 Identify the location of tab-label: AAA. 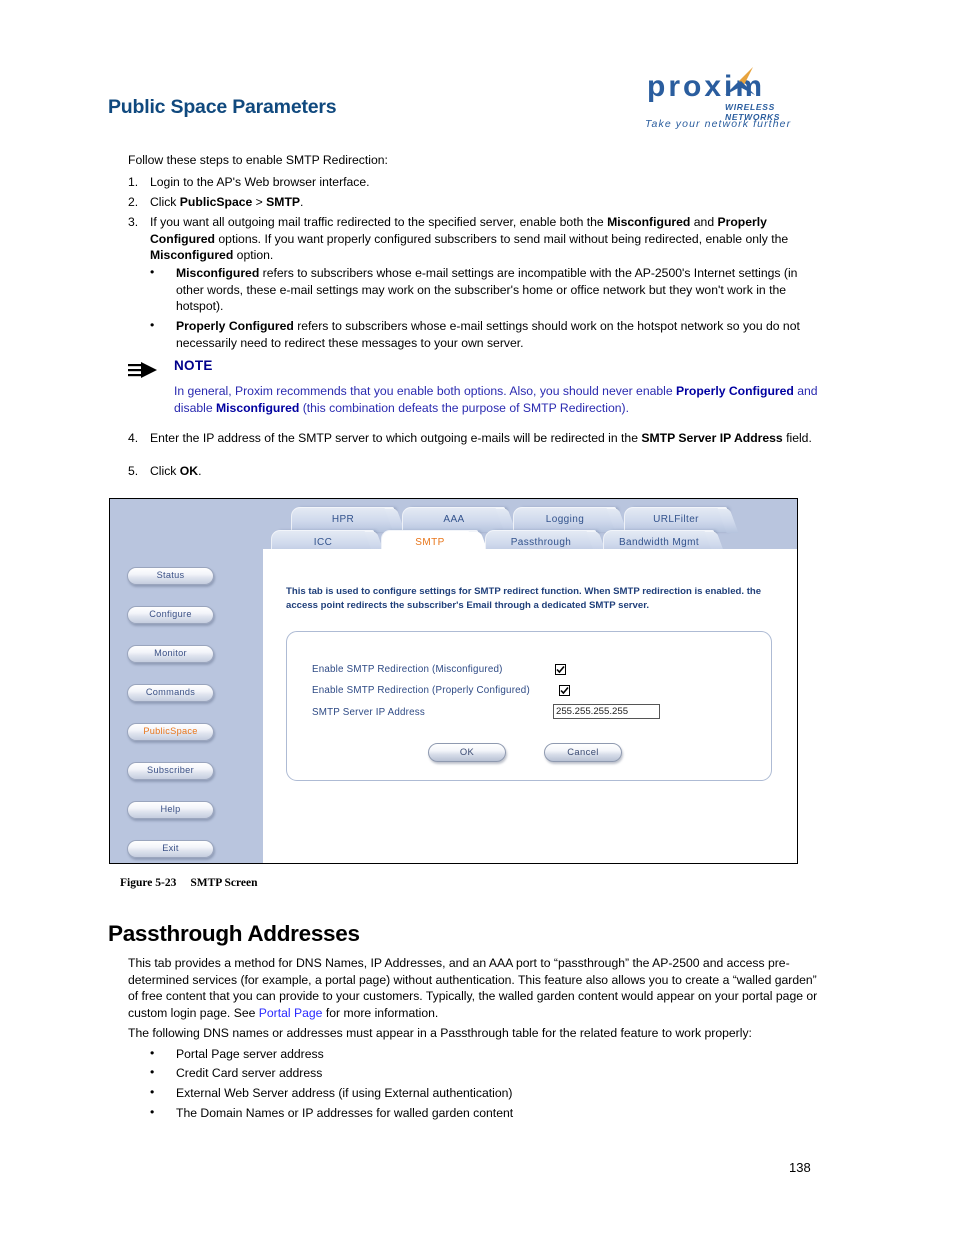
(454, 519).